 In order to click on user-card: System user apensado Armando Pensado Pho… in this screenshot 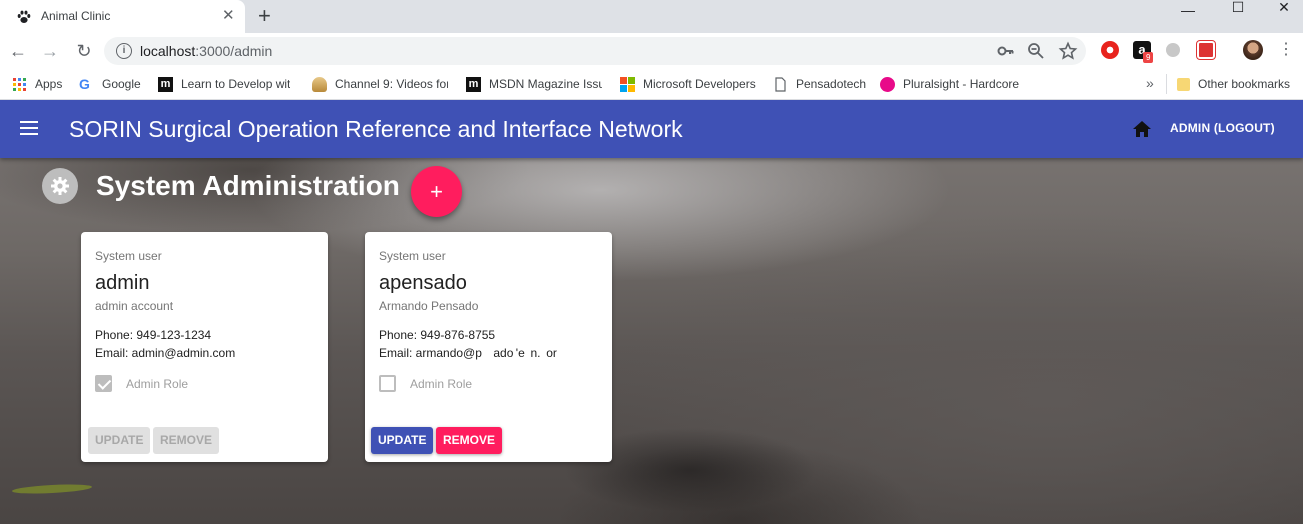, I will do `click(488, 347)`.